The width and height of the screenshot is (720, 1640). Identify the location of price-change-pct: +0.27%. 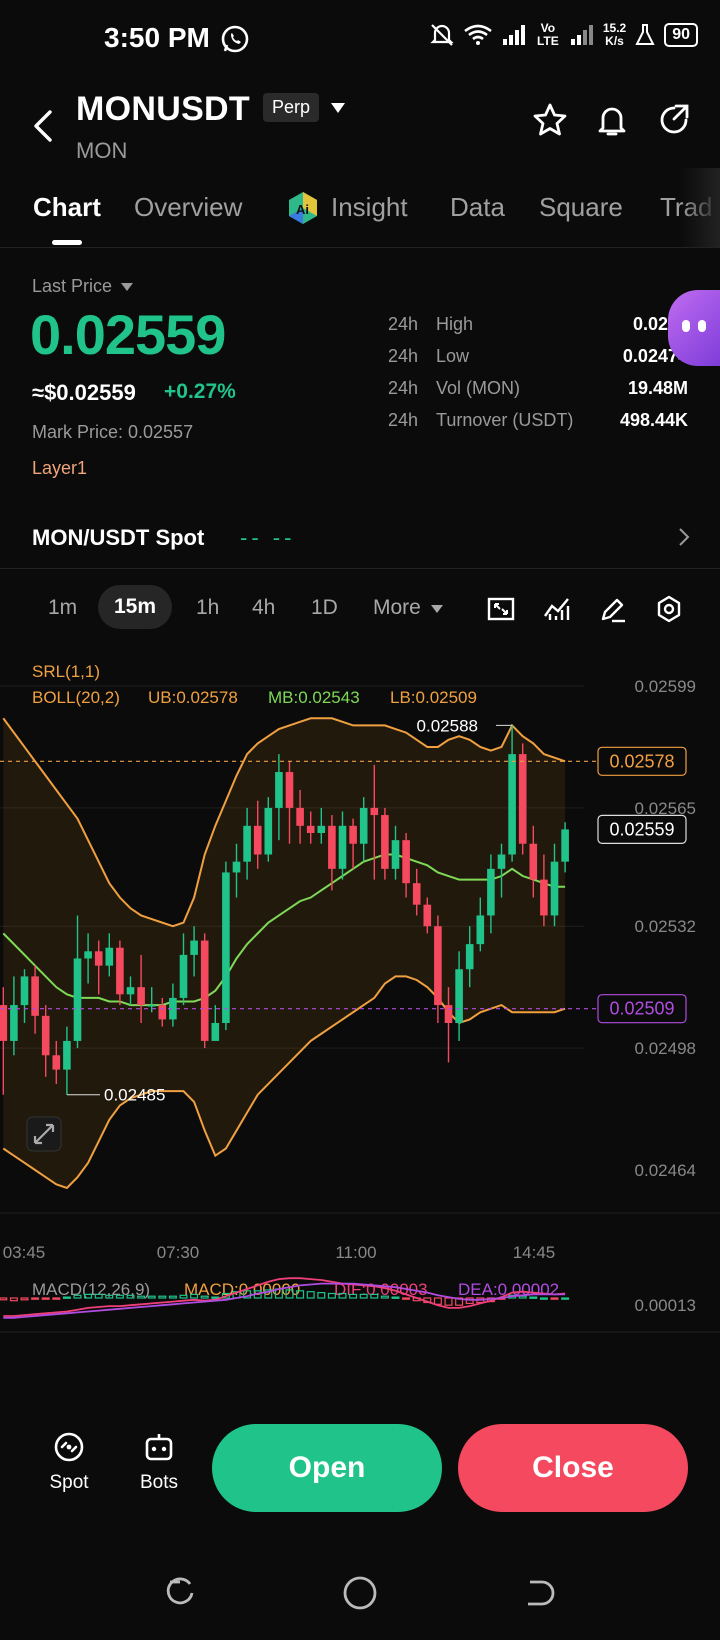
(200, 391).